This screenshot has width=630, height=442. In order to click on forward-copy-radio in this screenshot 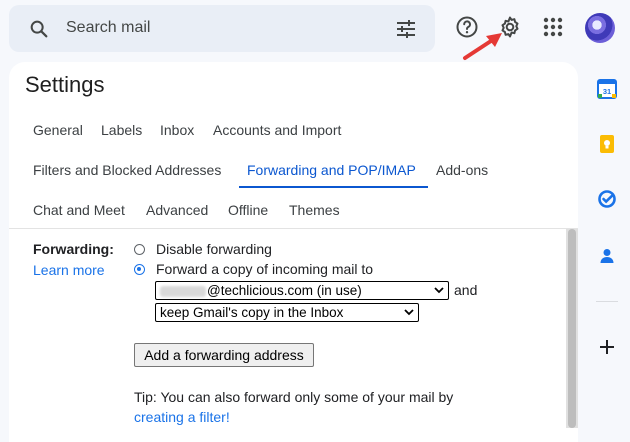, I will do `click(139, 269)`.